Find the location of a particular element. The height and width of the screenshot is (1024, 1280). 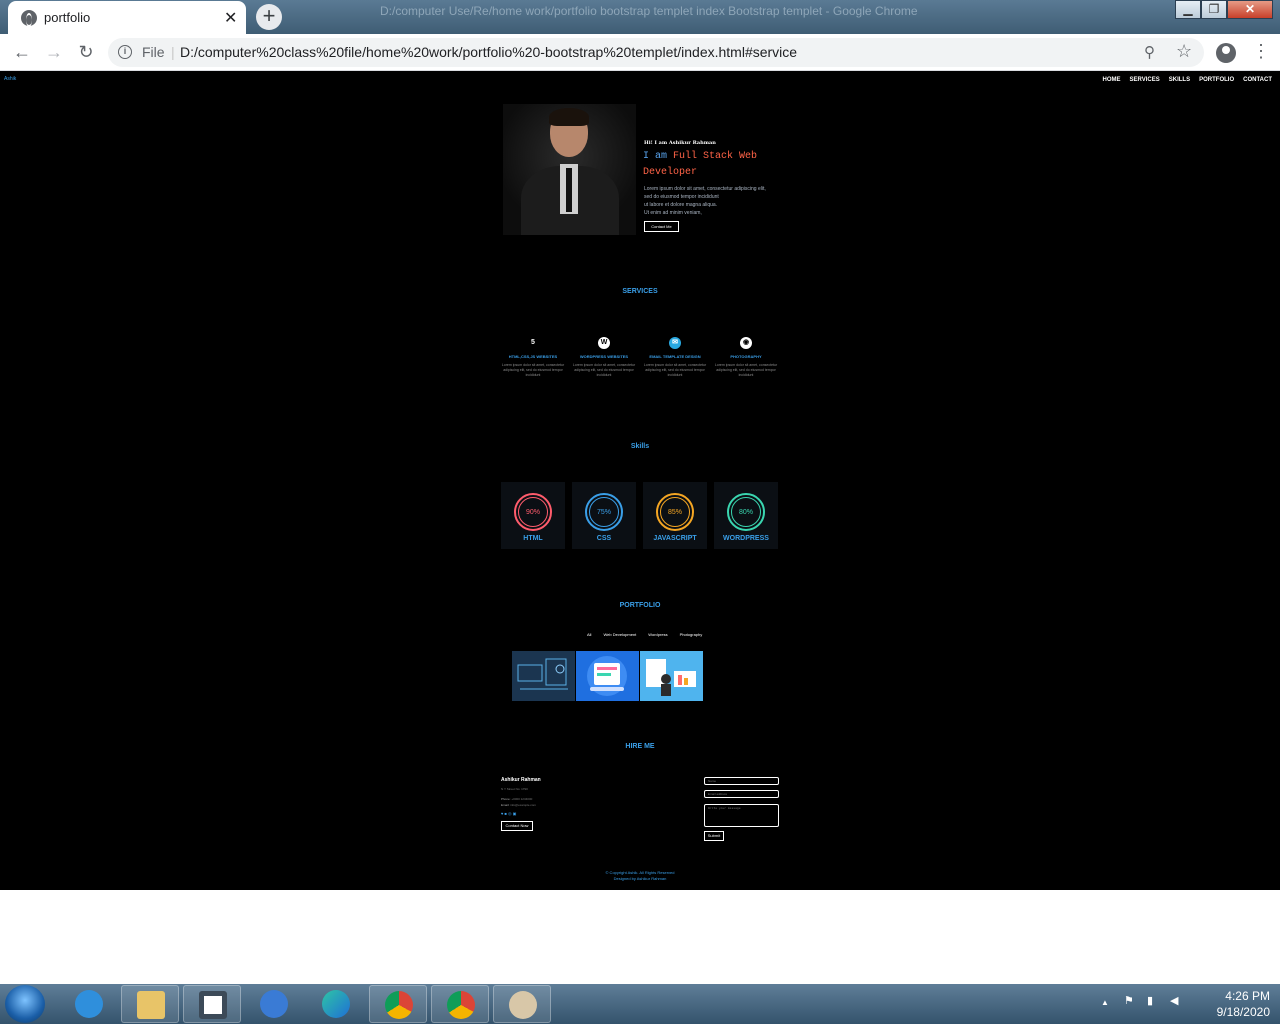

skill-percent: 80% is located at coordinates (745, 512).